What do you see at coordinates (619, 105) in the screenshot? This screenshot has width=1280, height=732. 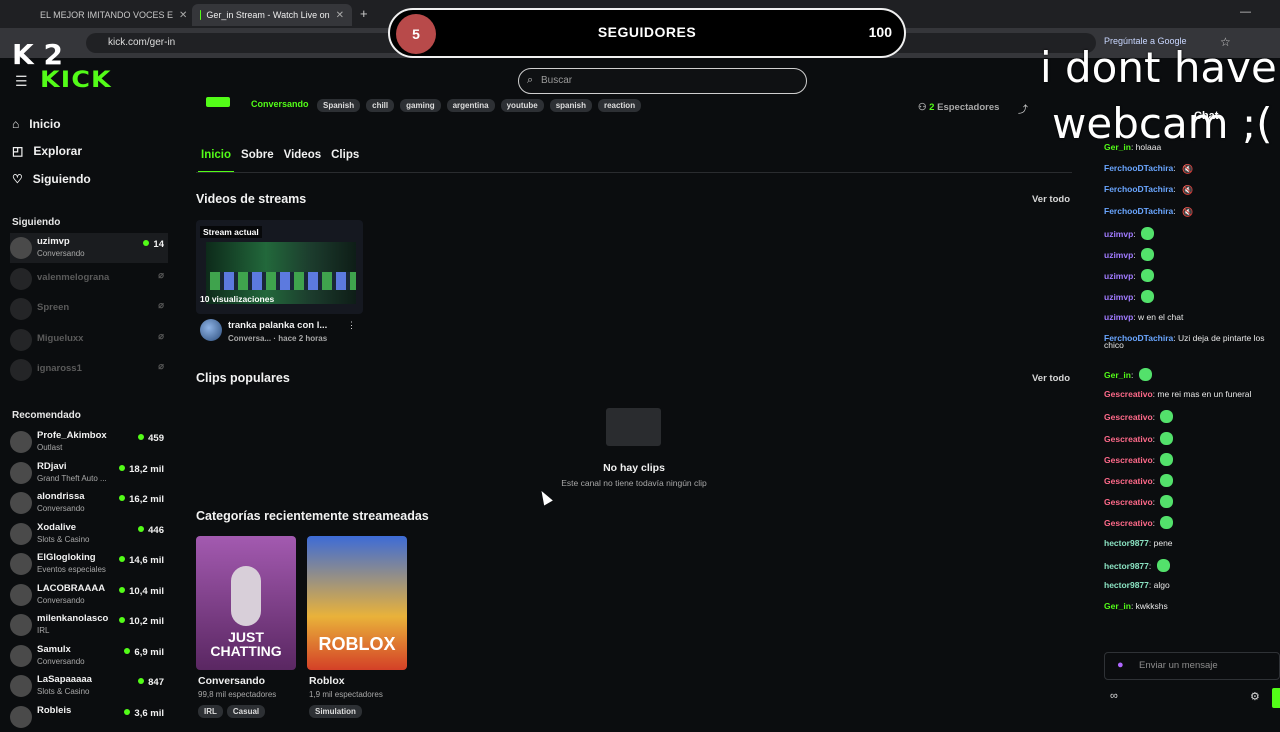 I see `stream-tag: reaction` at bounding box center [619, 105].